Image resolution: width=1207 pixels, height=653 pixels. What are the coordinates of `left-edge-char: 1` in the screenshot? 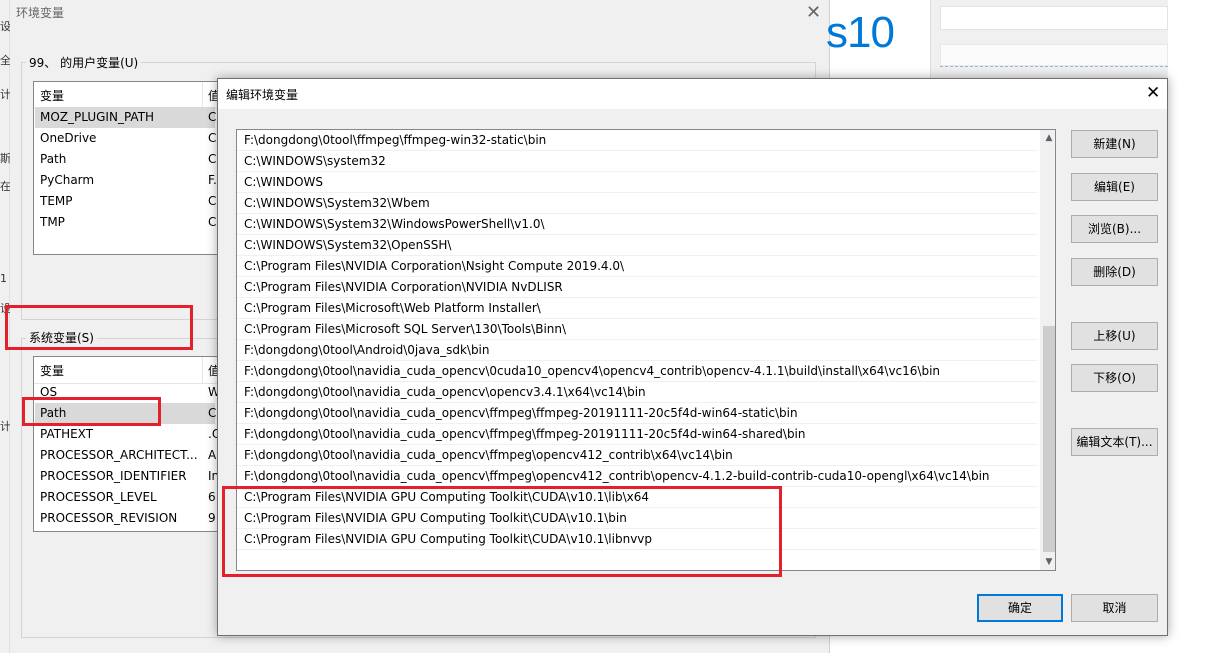 It's located at (3, 278).